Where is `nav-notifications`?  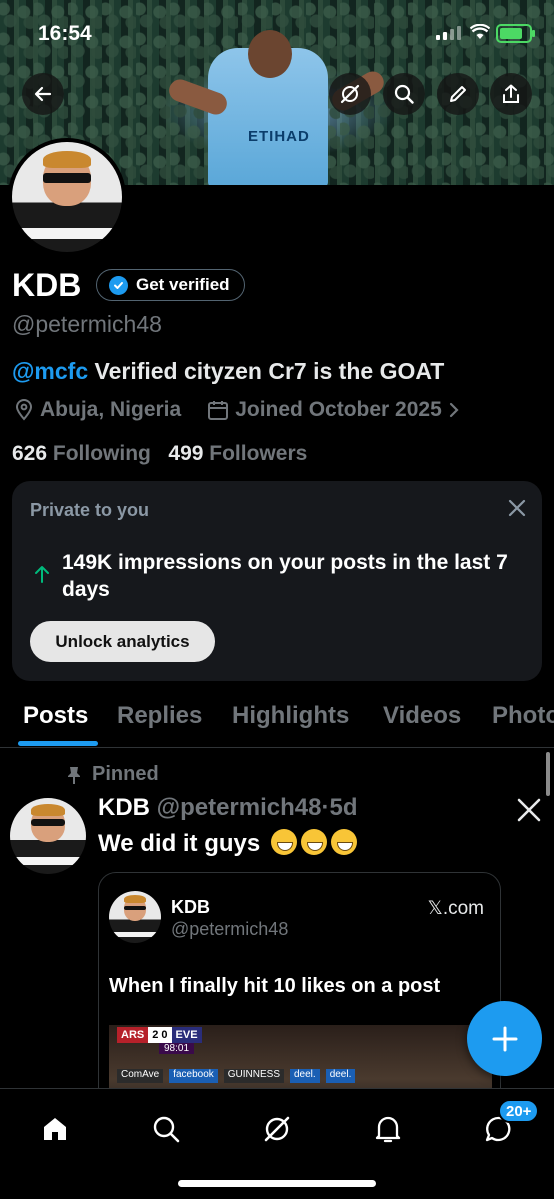
nav-notifications is located at coordinates (388, 1129).